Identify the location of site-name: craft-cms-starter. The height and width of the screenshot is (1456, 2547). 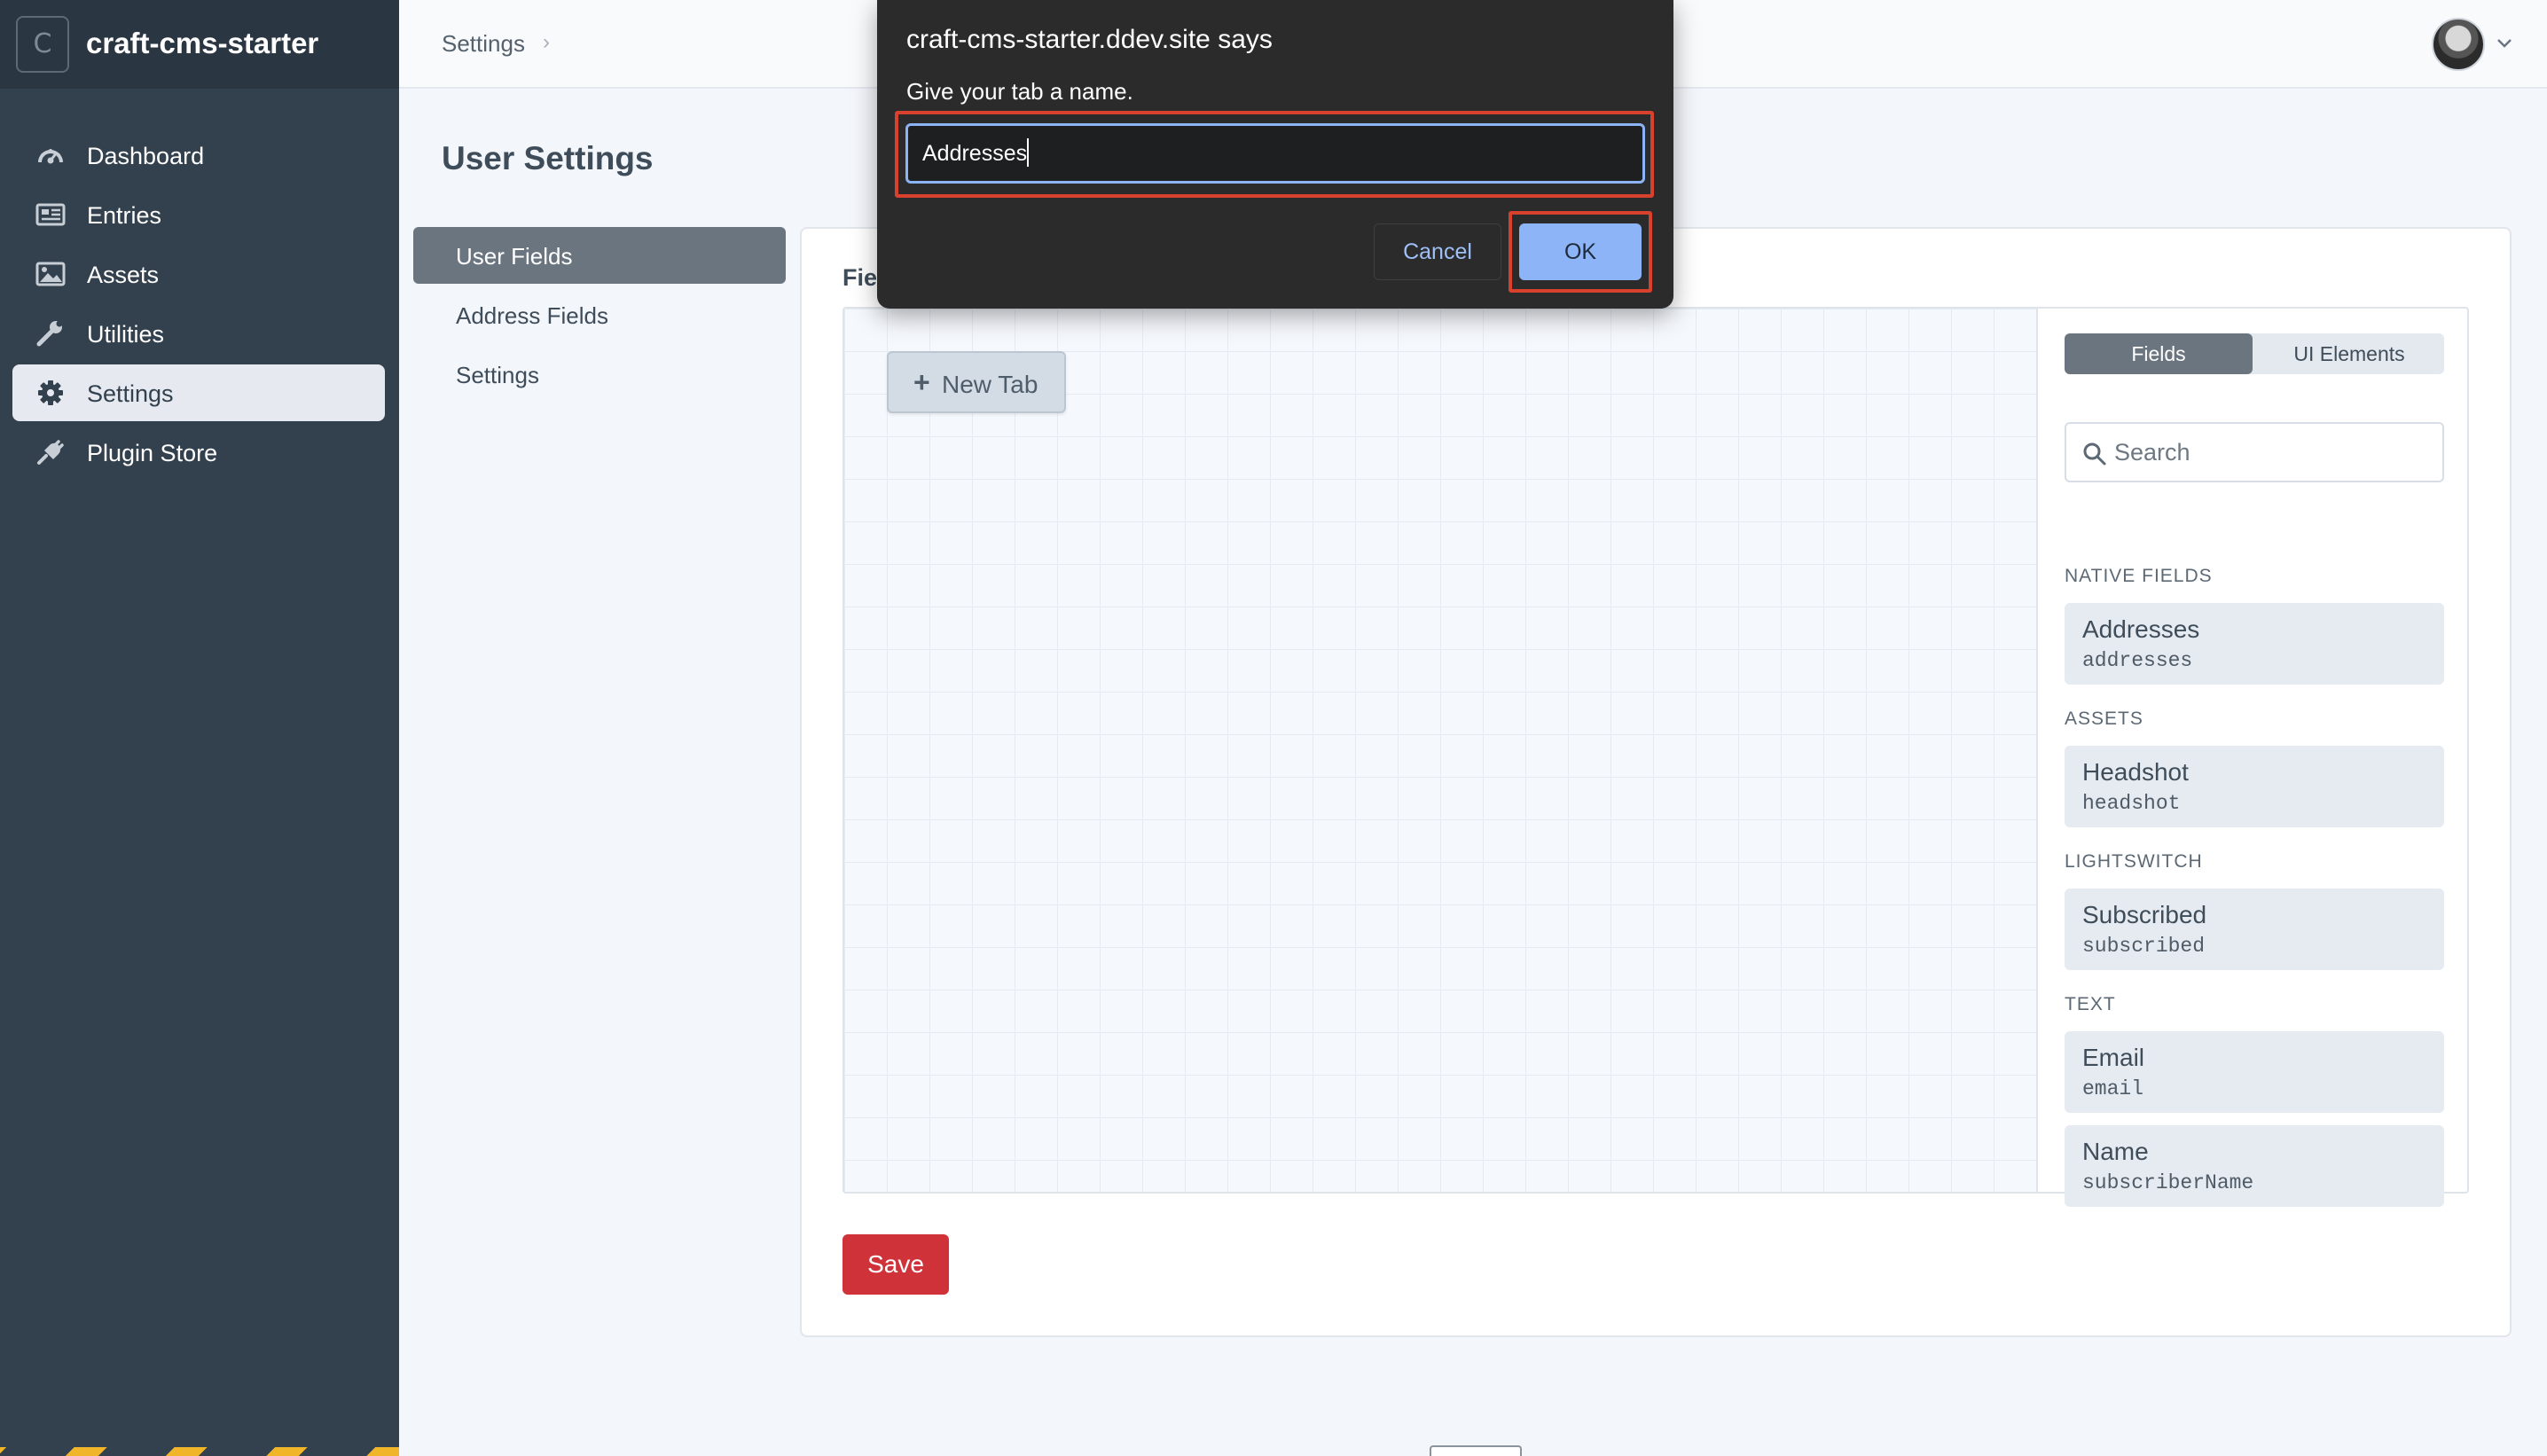
(202, 43).